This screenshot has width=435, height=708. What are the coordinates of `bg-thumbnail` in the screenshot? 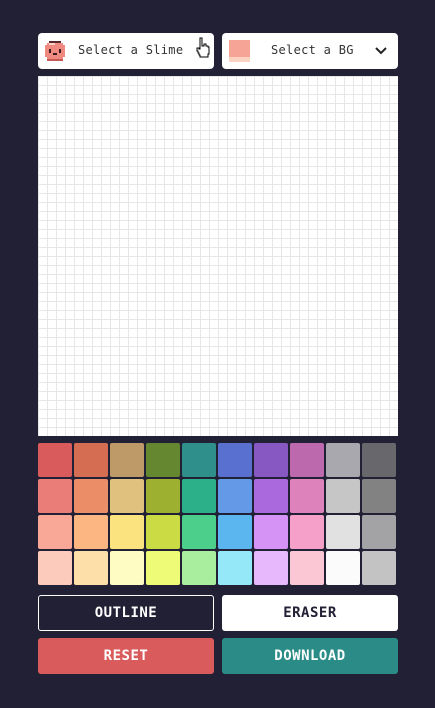 It's located at (239, 51).